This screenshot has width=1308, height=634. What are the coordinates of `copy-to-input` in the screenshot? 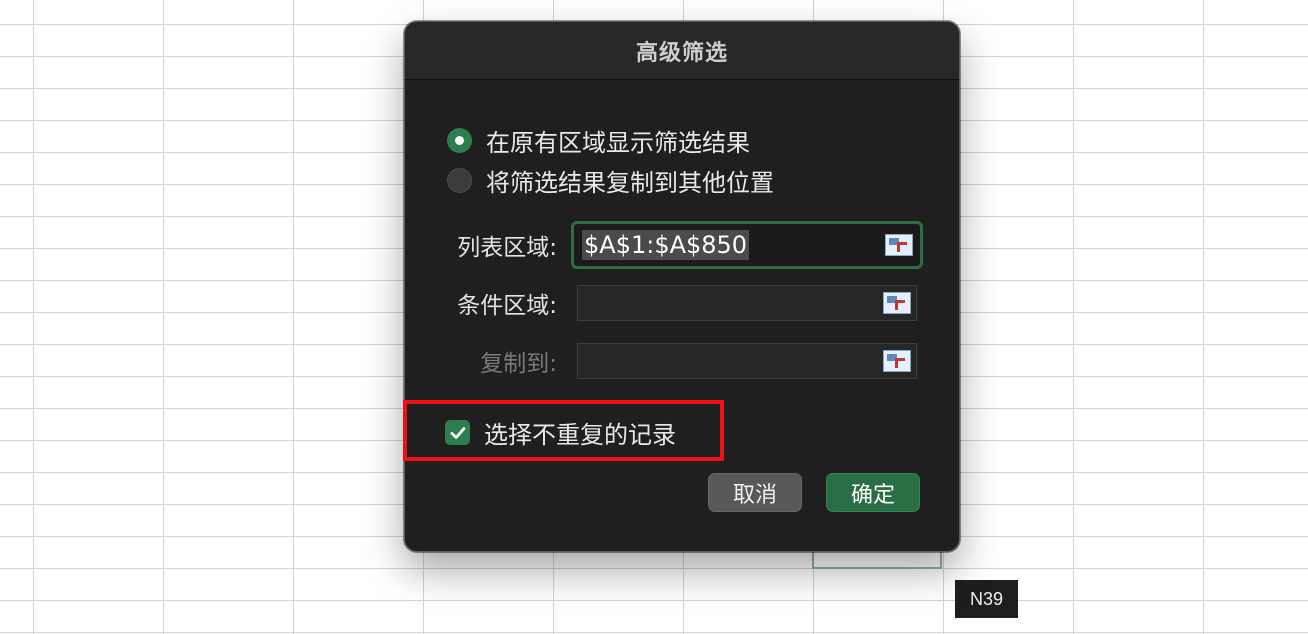 It's located at (747, 361).